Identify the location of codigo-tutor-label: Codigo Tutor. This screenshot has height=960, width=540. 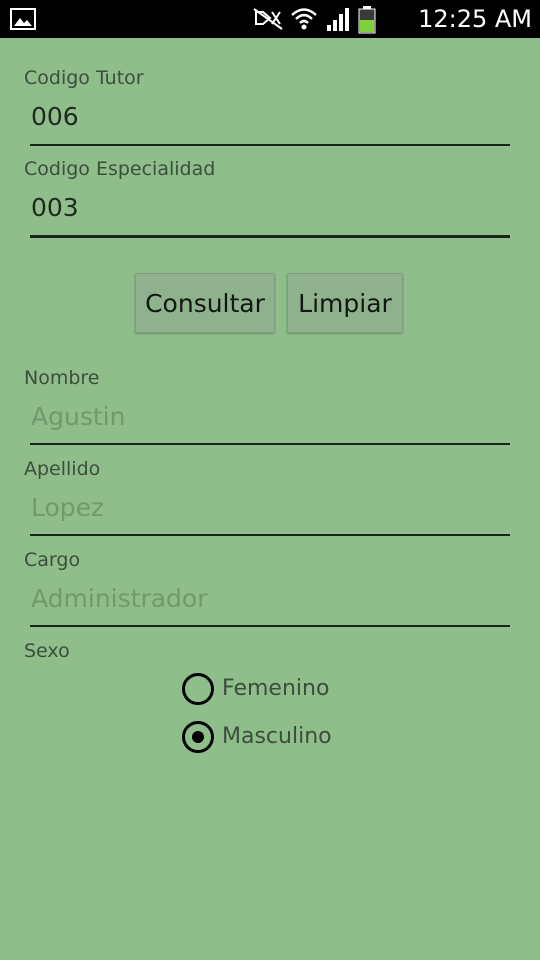
(84, 78).